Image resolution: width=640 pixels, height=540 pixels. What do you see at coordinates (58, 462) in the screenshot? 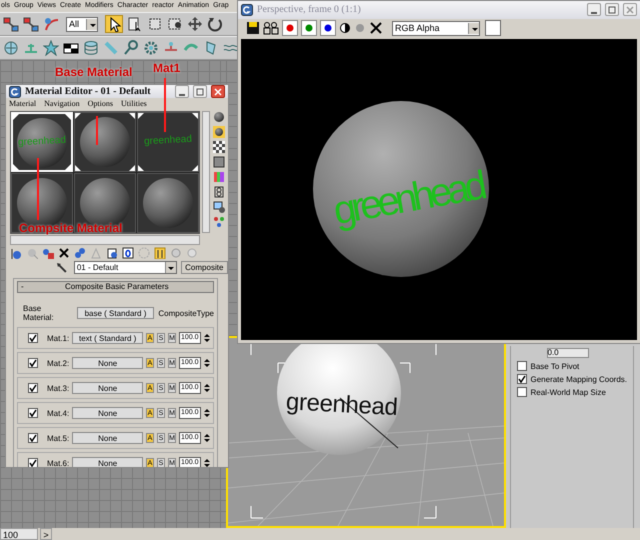
I see `field-label: Mat.6:` at bounding box center [58, 462].